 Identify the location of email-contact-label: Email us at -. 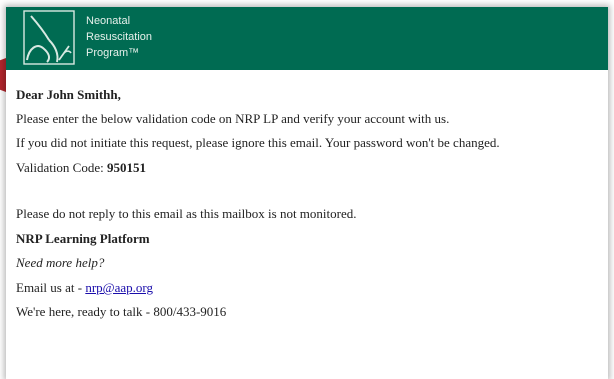
(49, 287).